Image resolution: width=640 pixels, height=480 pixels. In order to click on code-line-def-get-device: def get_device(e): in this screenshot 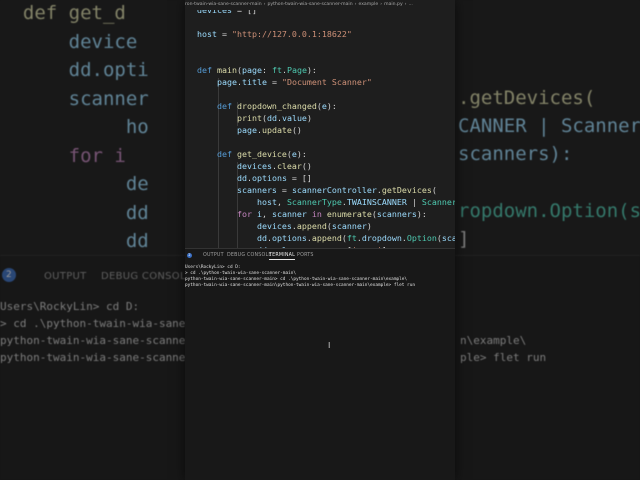, I will do `click(252, 154)`.